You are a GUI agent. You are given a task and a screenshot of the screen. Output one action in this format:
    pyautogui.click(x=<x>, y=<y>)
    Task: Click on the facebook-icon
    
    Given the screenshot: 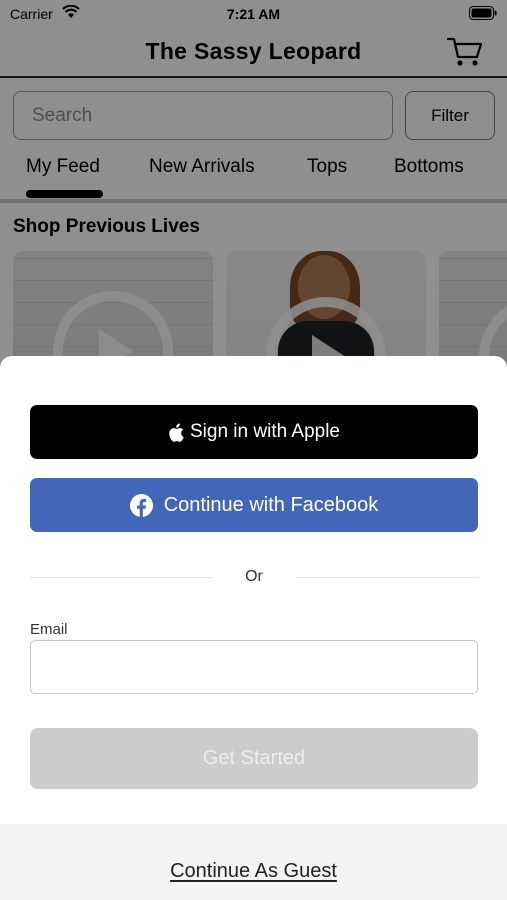 What is the action you would take?
    pyautogui.click(x=141, y=505)
    